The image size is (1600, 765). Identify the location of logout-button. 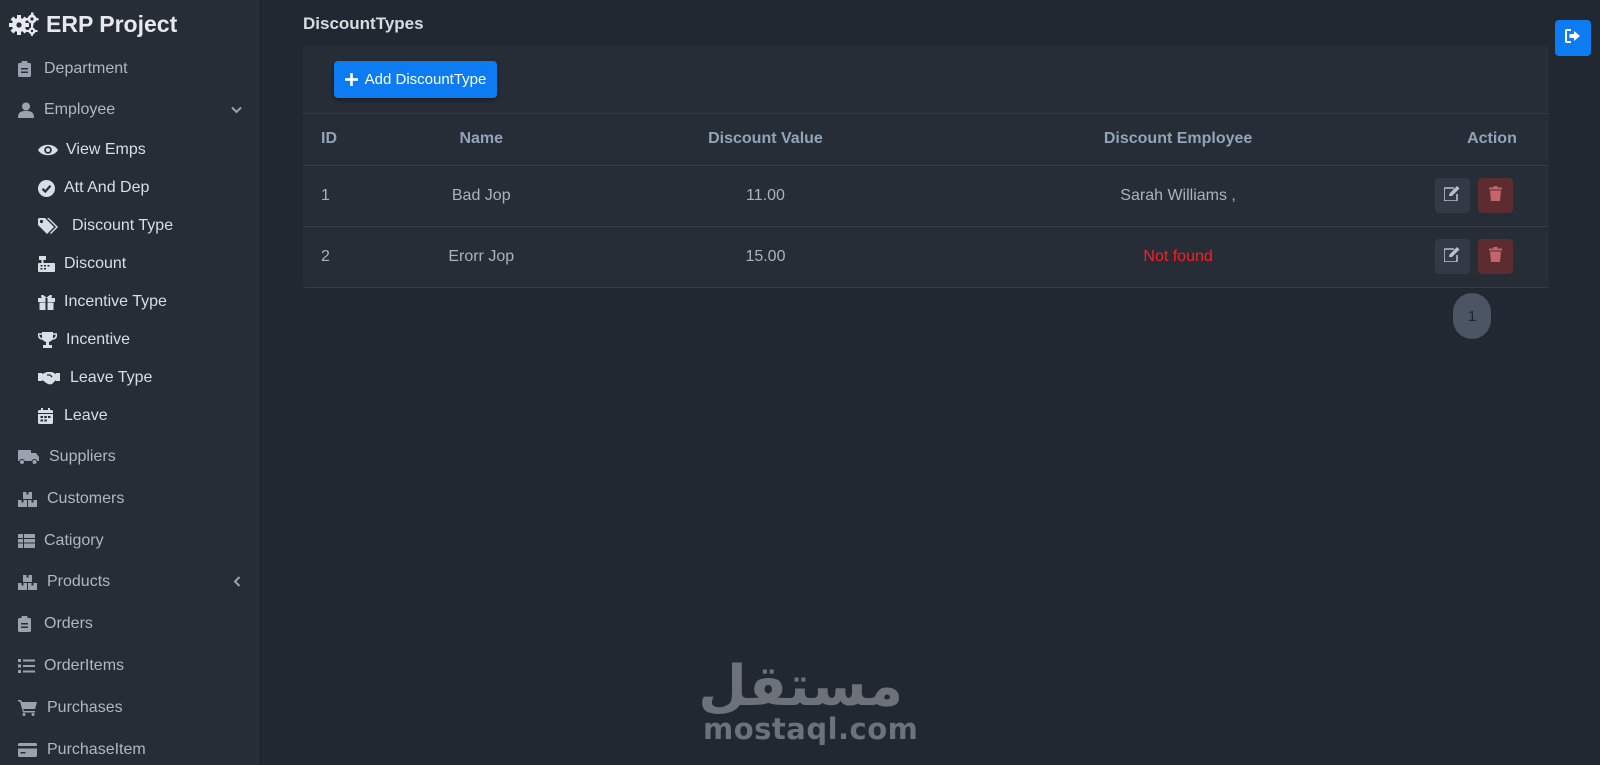
(1573, 38).